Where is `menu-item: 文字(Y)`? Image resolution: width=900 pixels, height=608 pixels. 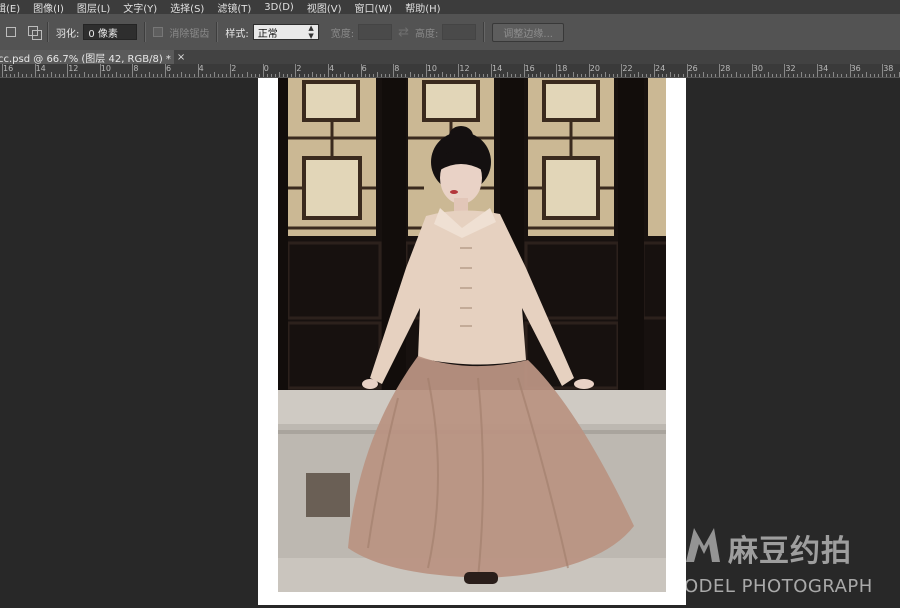 menu-item: 文字(Y) is located at coordinates (140, 7).